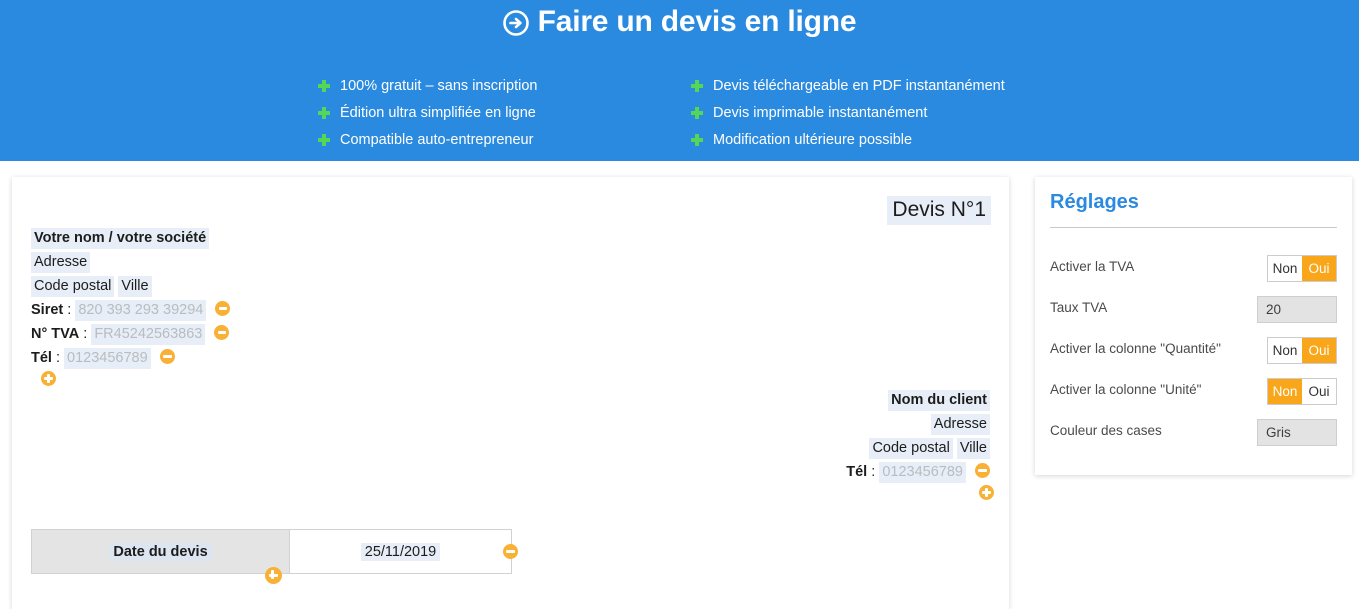  I want to click on tva-toggle: Non Oui, so click(1302, 268).